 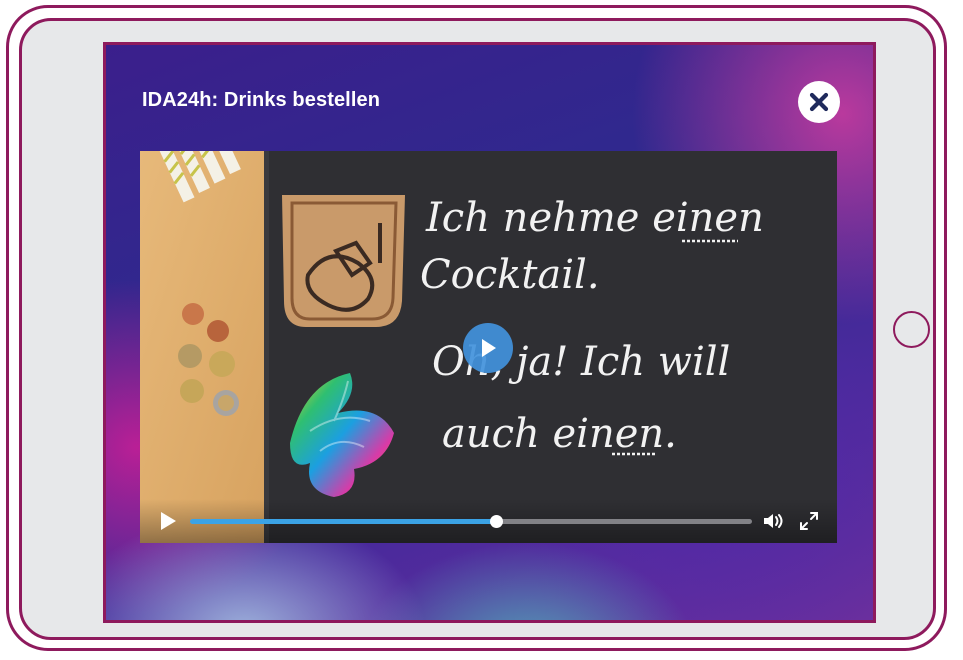 I want to click on play-button, so click(x=168, y=521).